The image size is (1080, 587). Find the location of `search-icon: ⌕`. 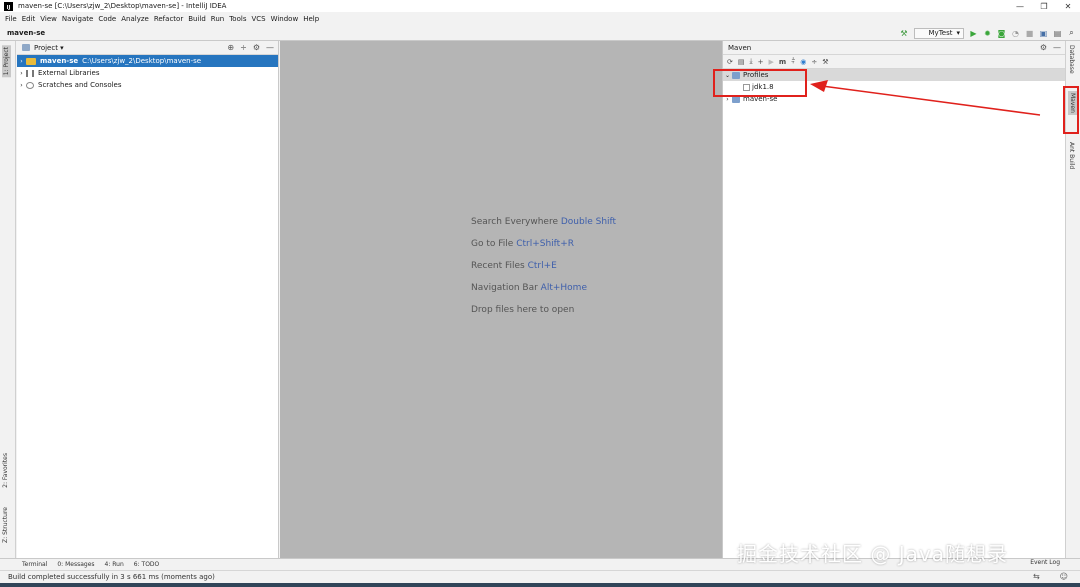

search-icon: ⌕ is located at coordinates (1071, 33).